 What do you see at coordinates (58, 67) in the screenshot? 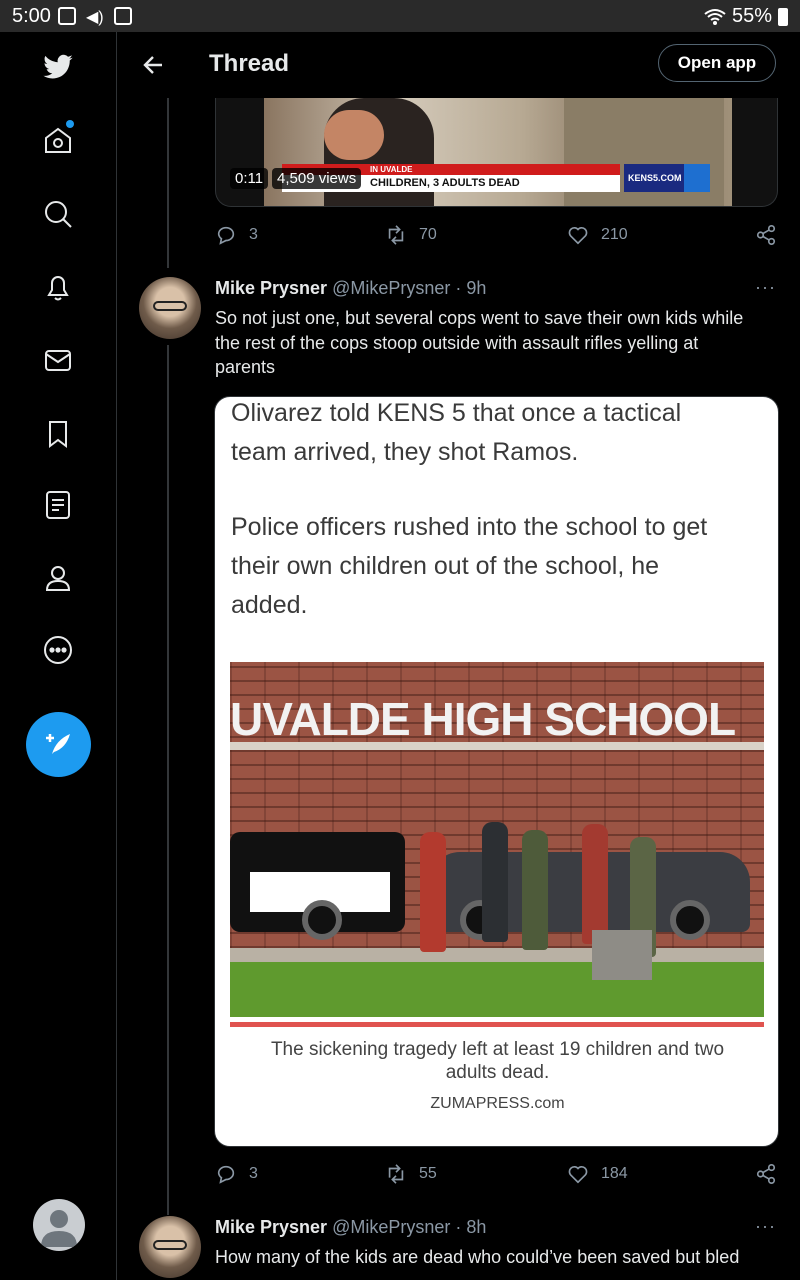
I see `twitter-logo-icon` at bounding box center [58, 67].